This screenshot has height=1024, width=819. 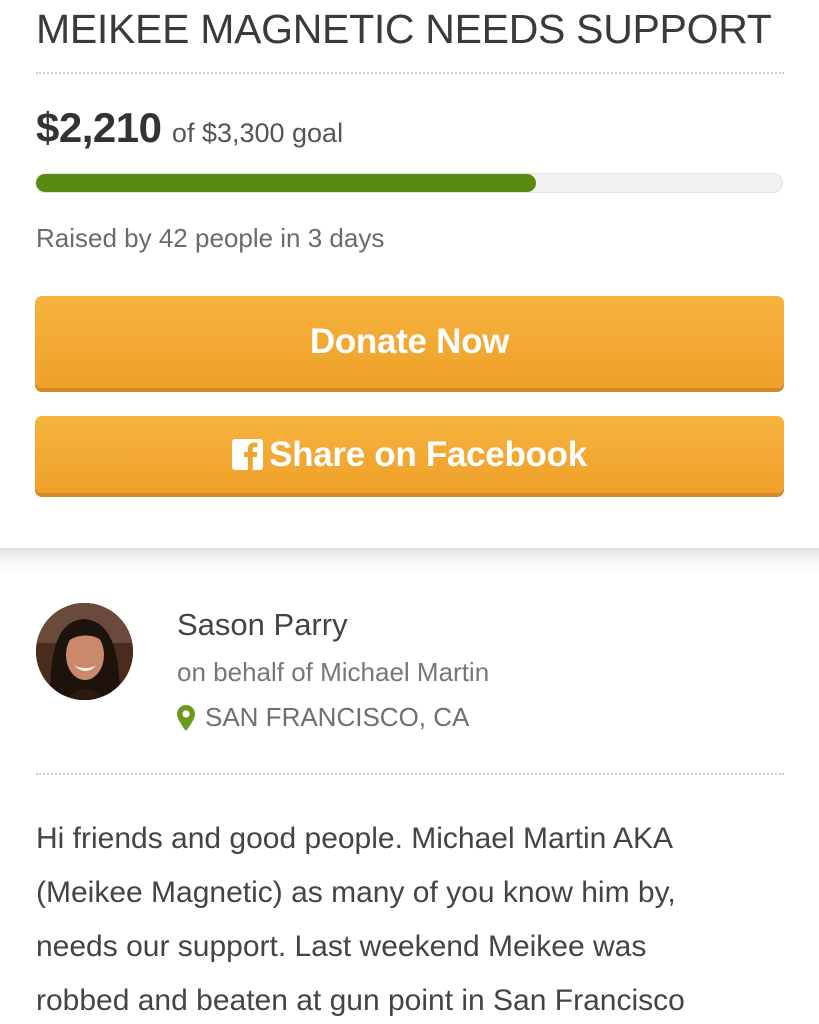 I want to click on amount-row: $2,210 of $3,300 goal, so click(x=189, y=128).